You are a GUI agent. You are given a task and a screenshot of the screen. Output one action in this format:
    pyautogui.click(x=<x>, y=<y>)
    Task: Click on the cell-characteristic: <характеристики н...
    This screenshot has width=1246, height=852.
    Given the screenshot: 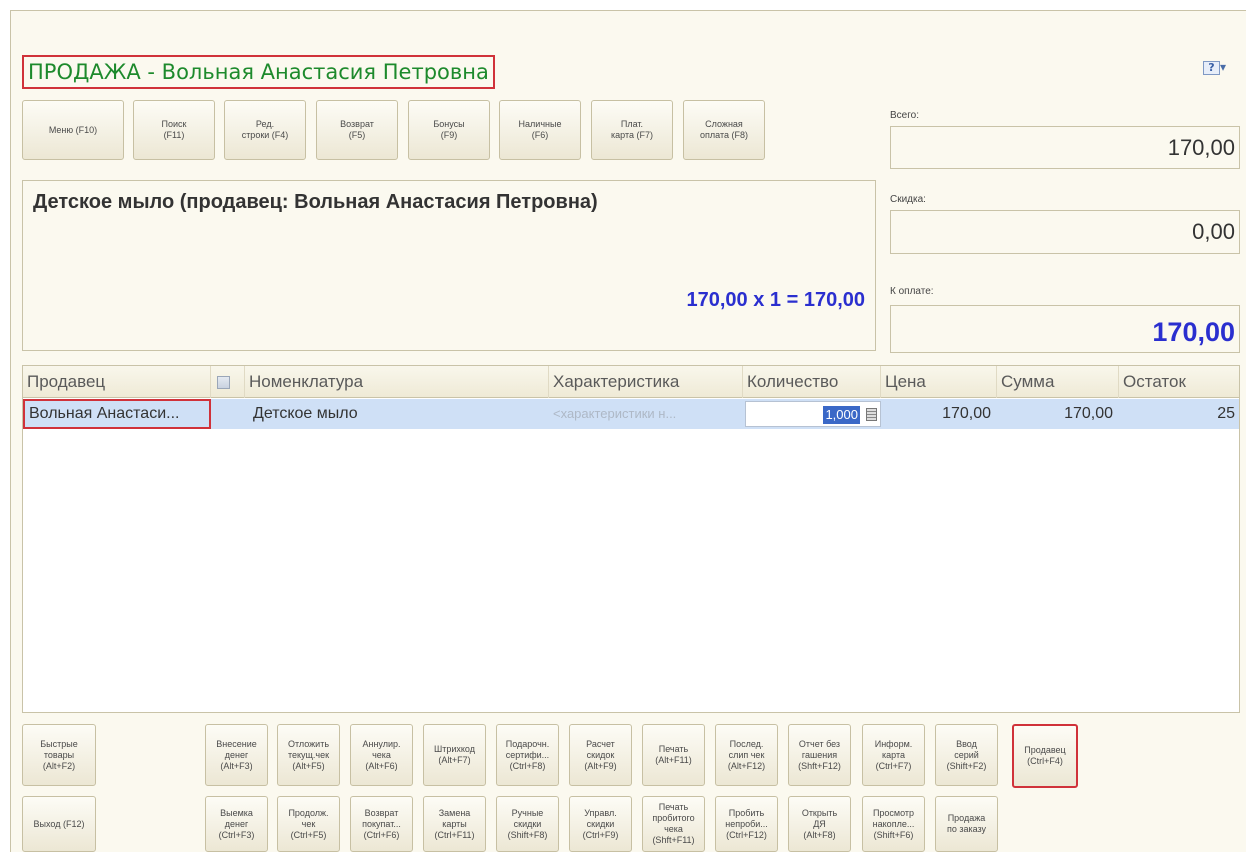 What is the action you would take?
    pyautogui.click(x=646, y=414)
    